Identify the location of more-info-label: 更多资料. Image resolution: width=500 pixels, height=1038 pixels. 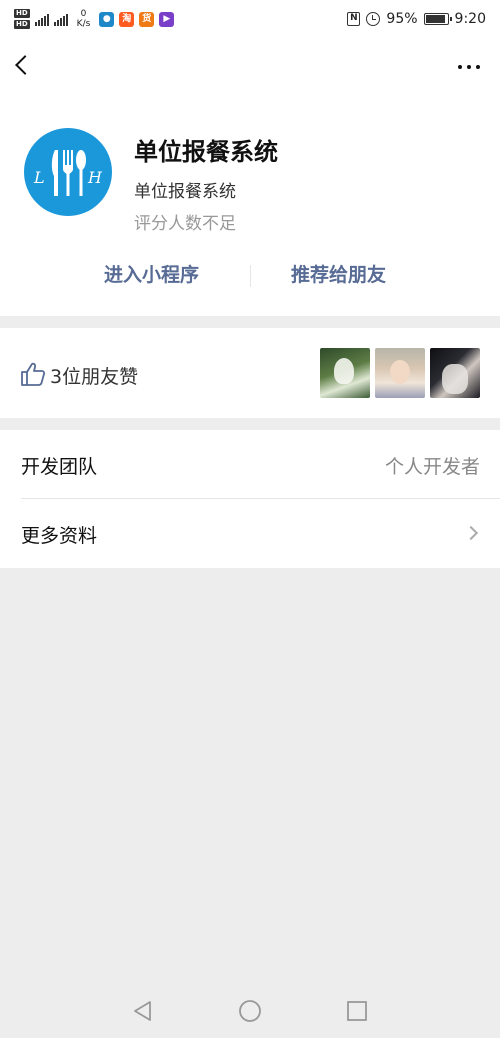
(59, 536).